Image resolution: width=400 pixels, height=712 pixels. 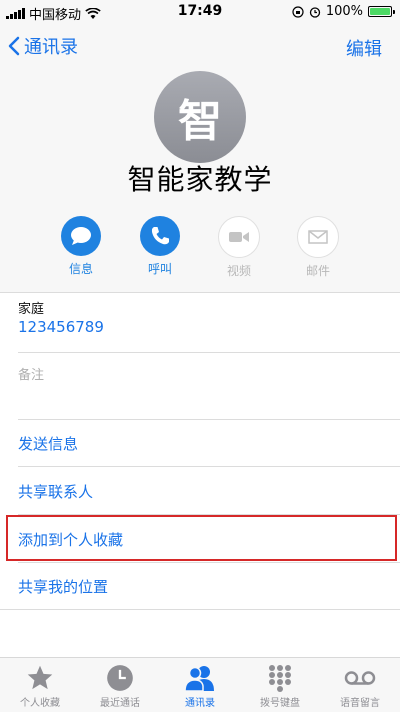 I want to click on star-icon, so click(x=40, y=677).